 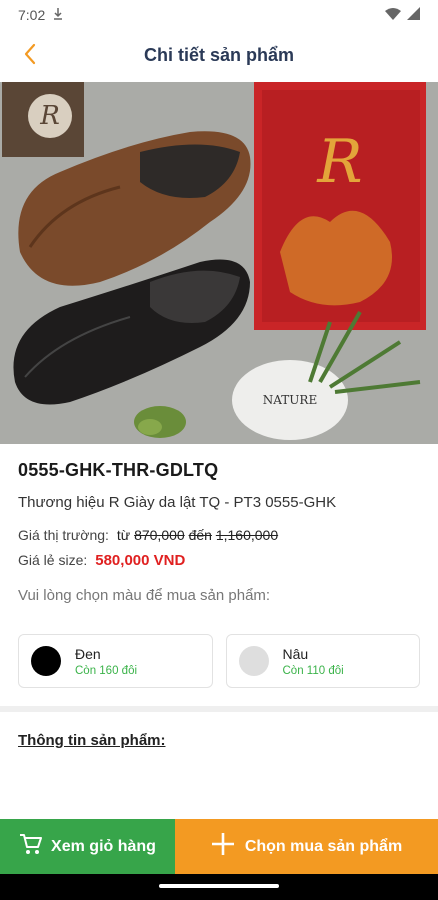 I want to click on color-name: Nâu, so click(x=295, y=653).